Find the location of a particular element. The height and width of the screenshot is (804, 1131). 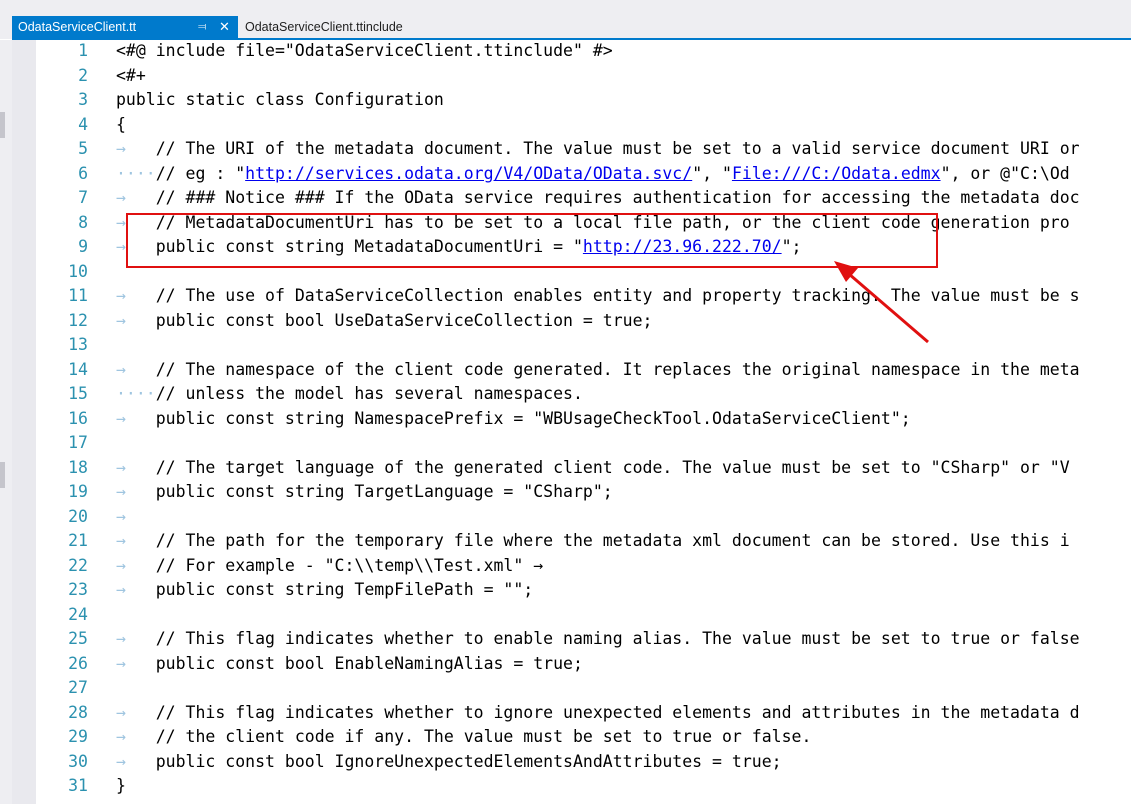

code-line: 13 is located at coordinates (565, 345).